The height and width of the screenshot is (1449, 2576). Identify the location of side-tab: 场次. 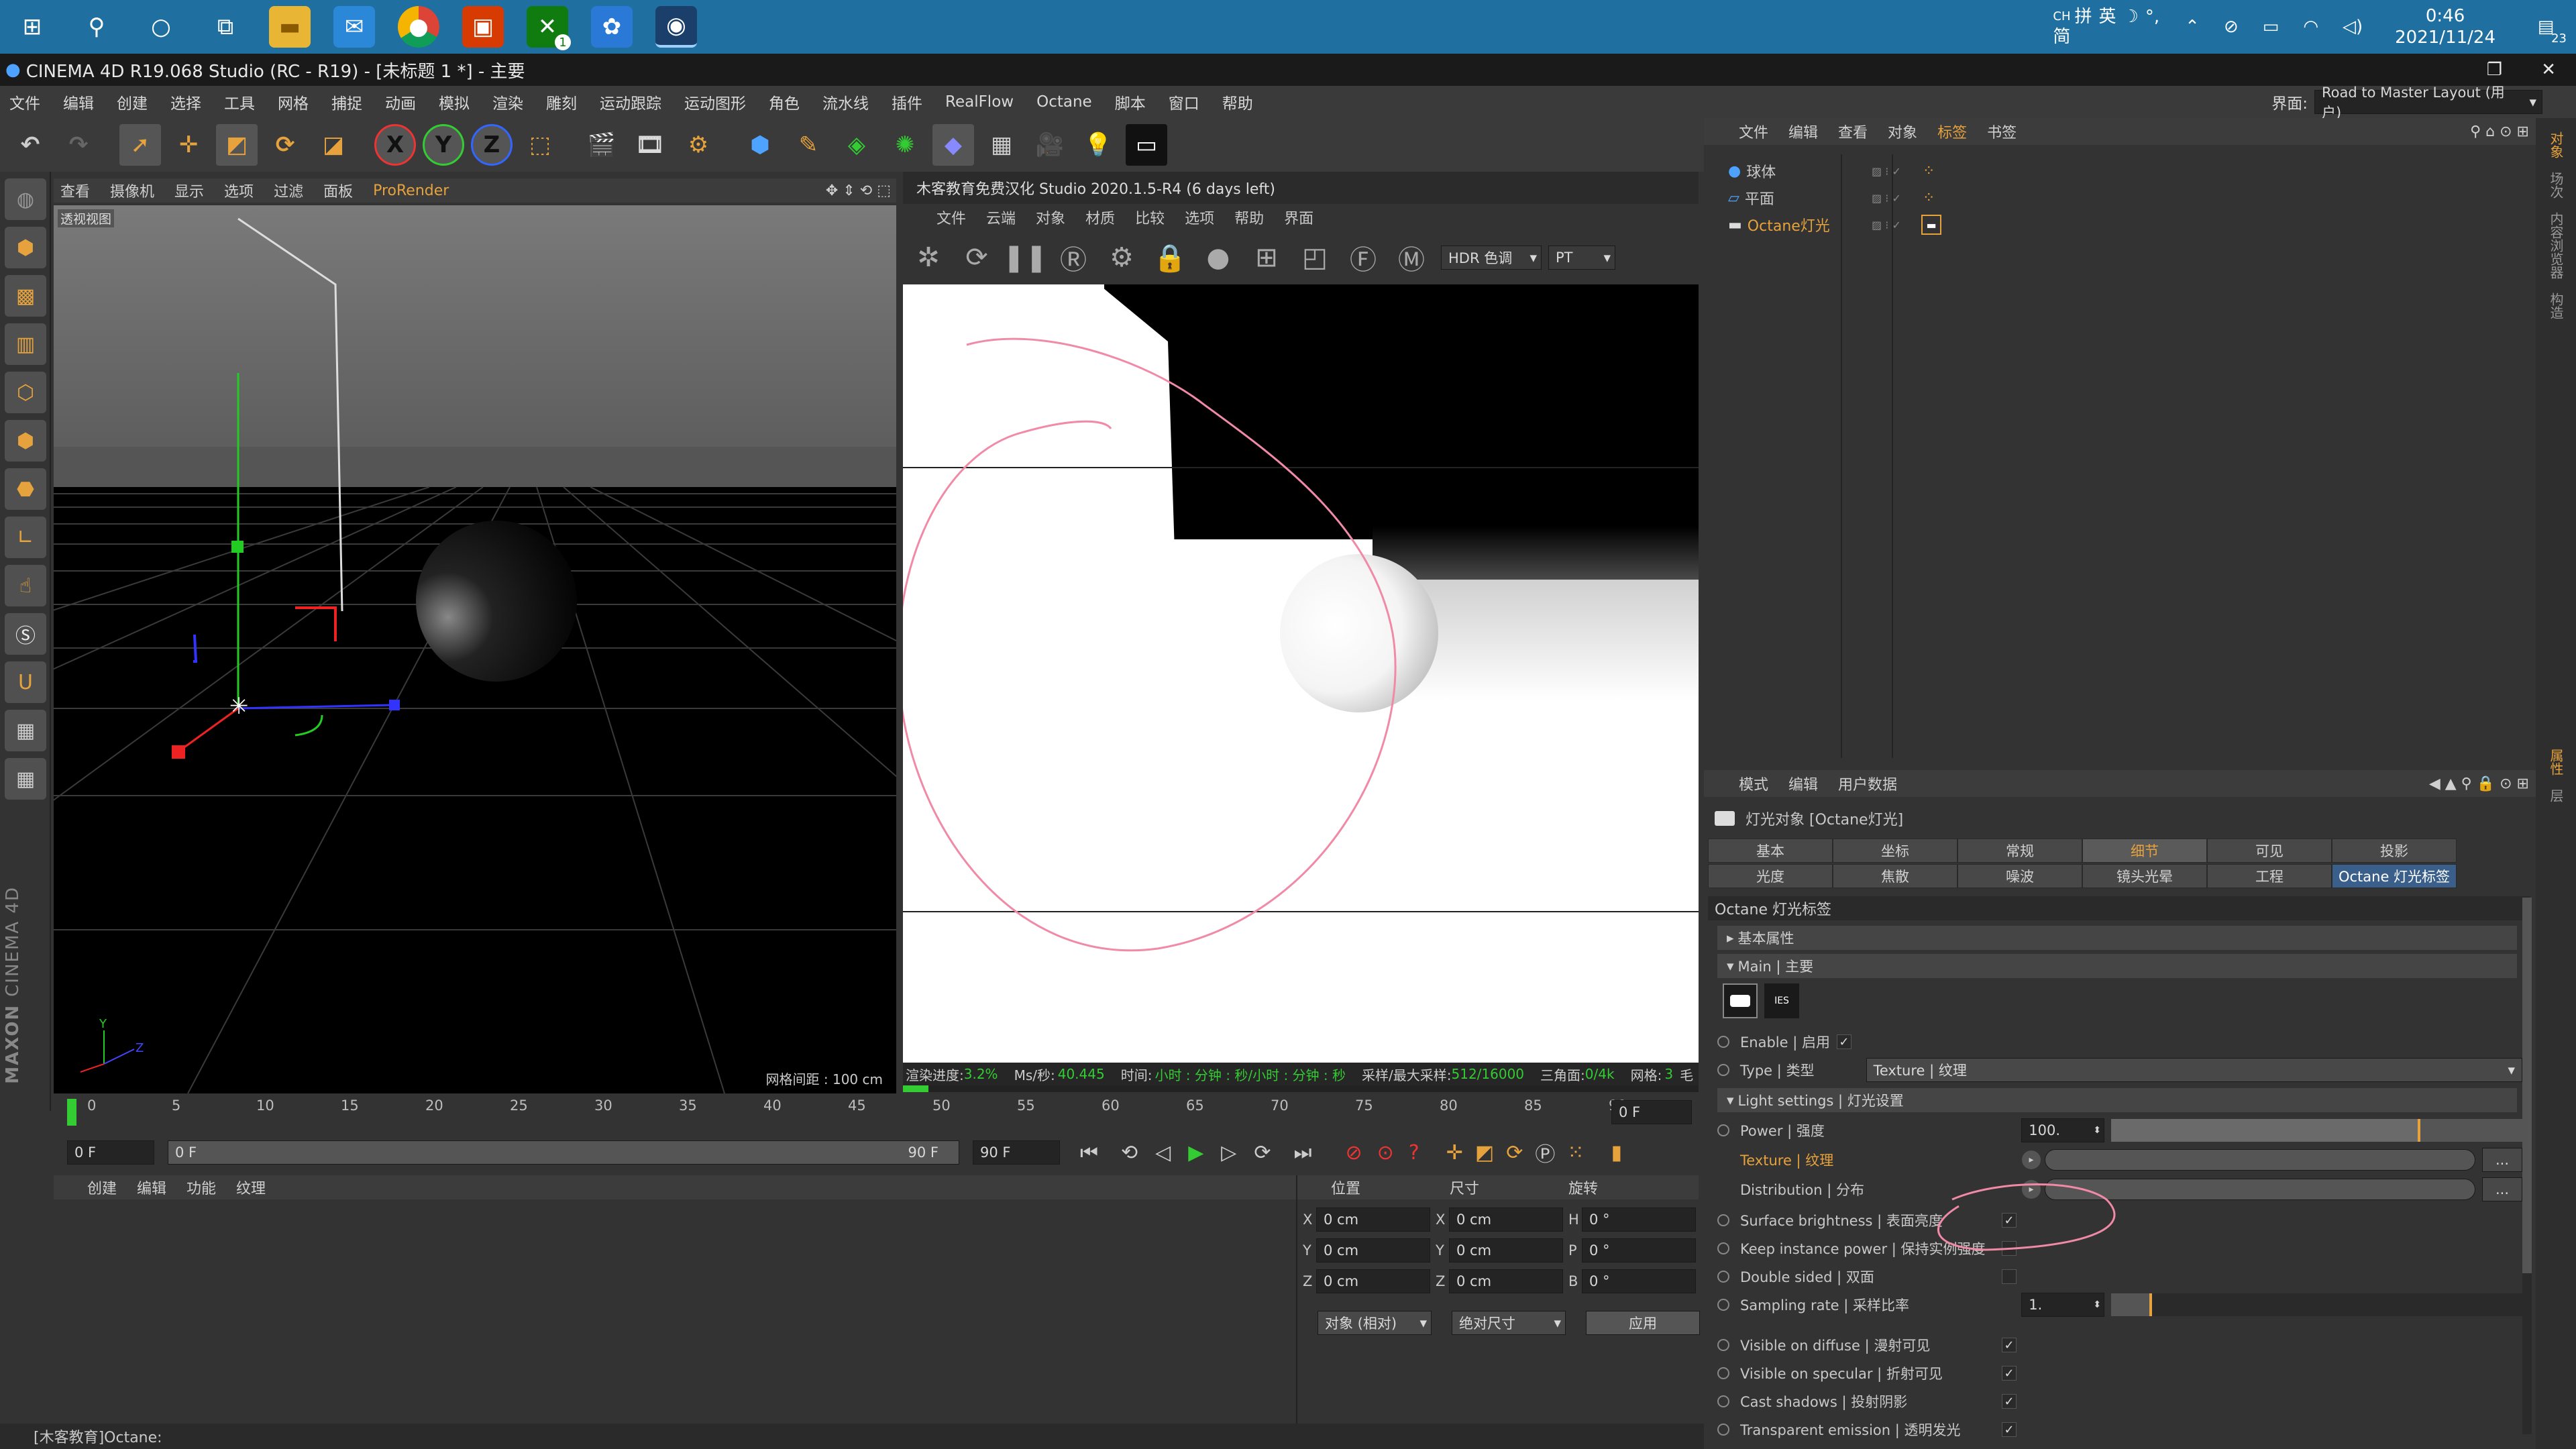
(2556, 185).